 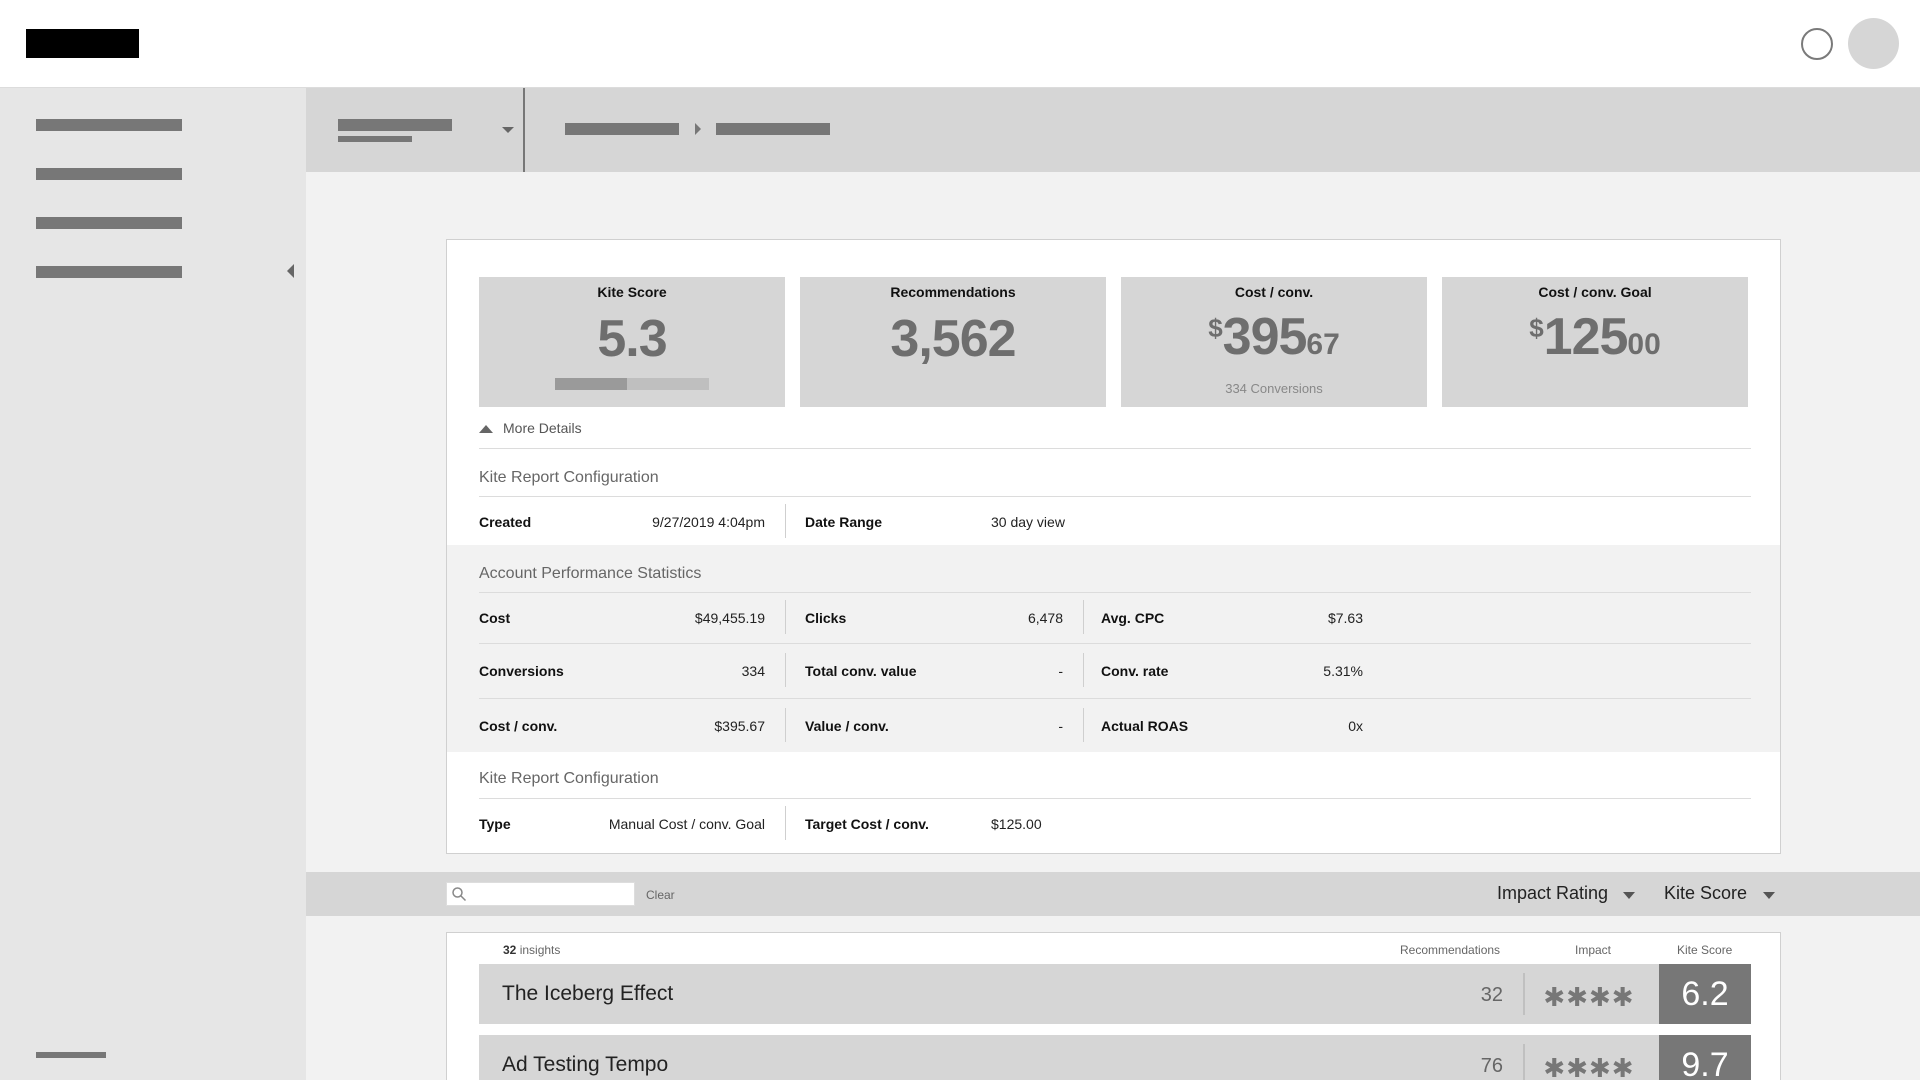 What do you see at coordinates (590, 573) in the screenshot?
I see `section-title-stats: Account Performance Statistics` at bounding box center [590, 573].